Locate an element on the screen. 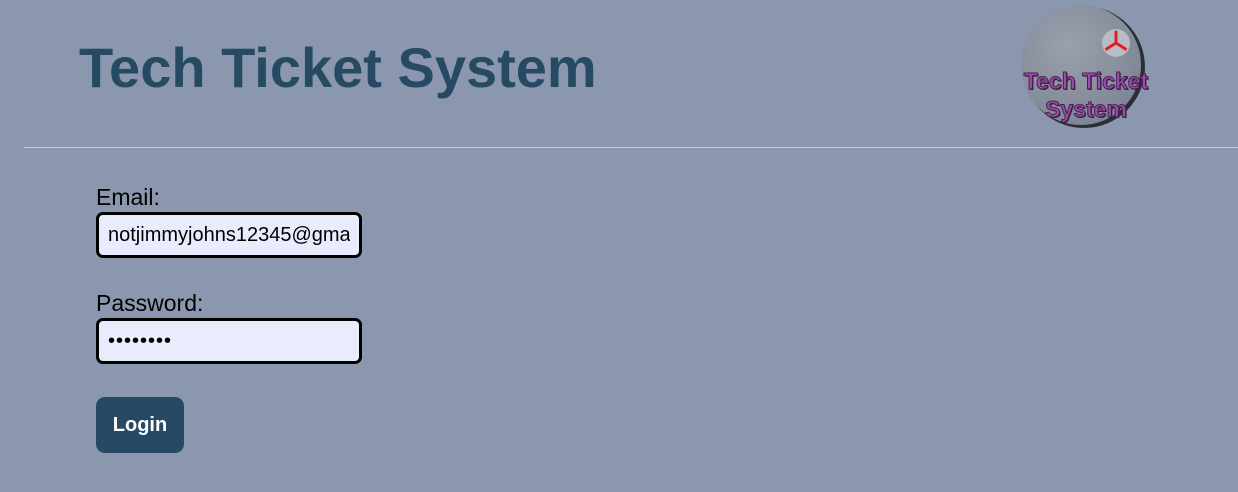 Image resolution: width=1238 pixels, height=492 pixels. logo-text-line1: Tech Ticket is located at coordinates (1086, 81).